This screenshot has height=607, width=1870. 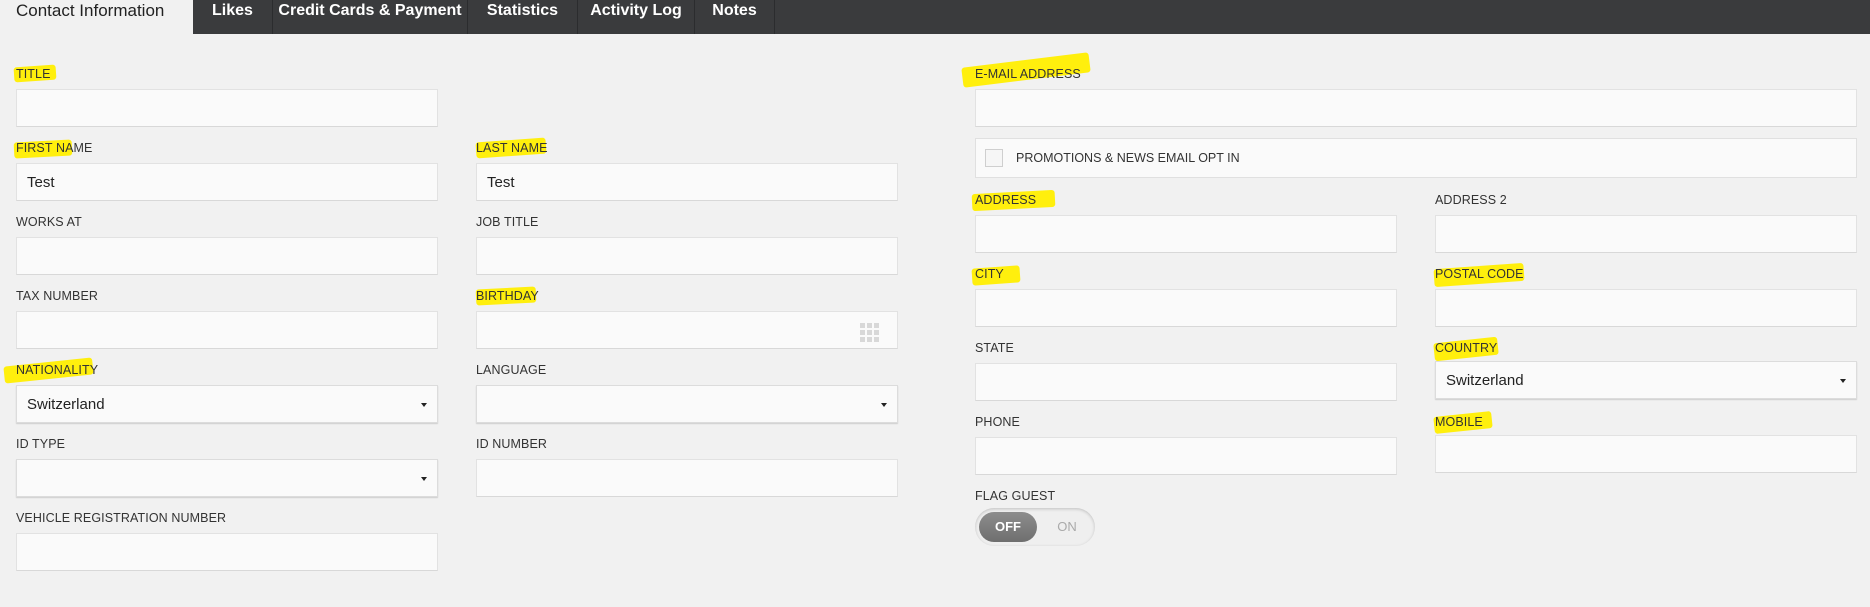 What do you see at coordinates (227, 478) in the screenshot?
I see `id-type-select` at bounding box center [227, 478].